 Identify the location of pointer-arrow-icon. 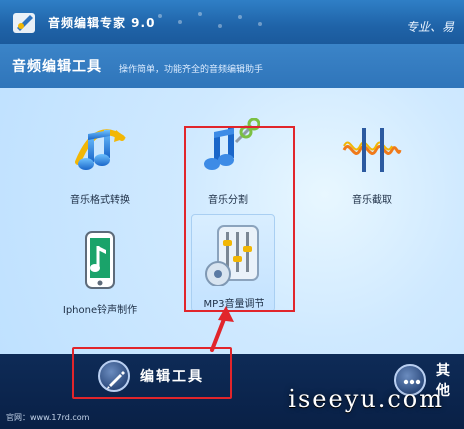
(222, 329).